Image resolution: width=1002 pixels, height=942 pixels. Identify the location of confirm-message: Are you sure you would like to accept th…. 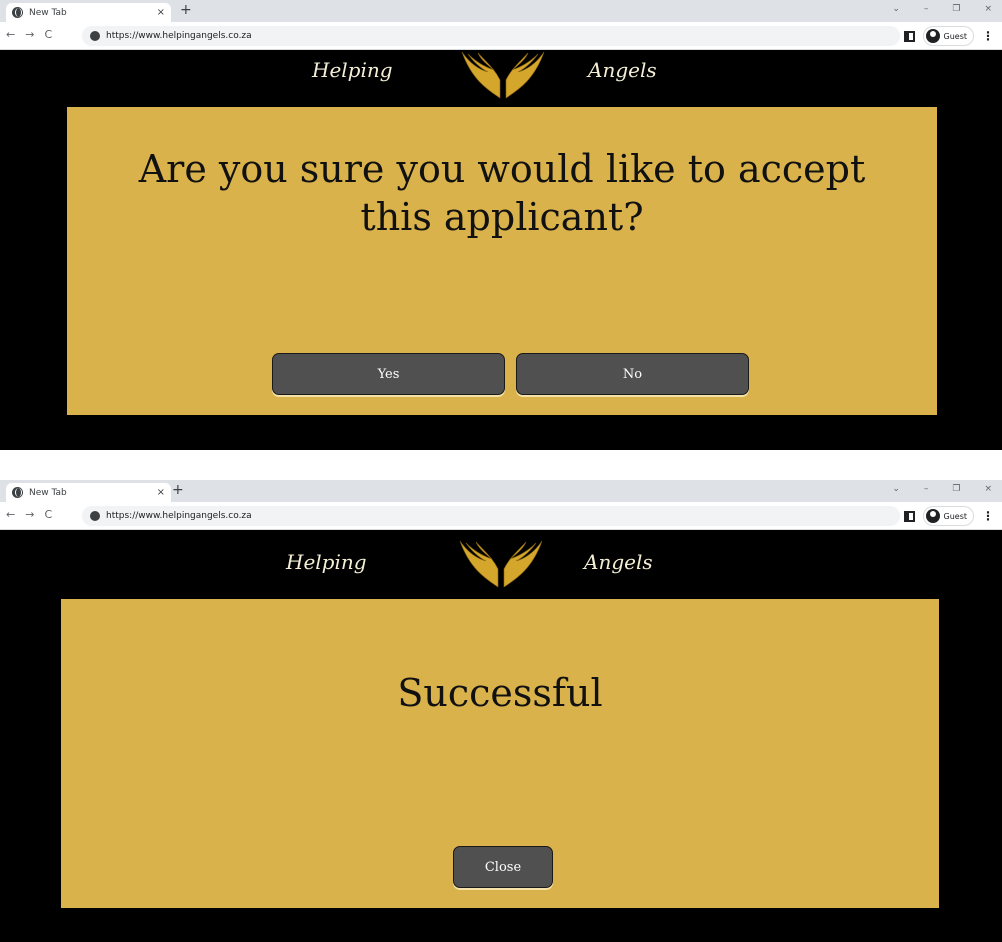
(502, 193).